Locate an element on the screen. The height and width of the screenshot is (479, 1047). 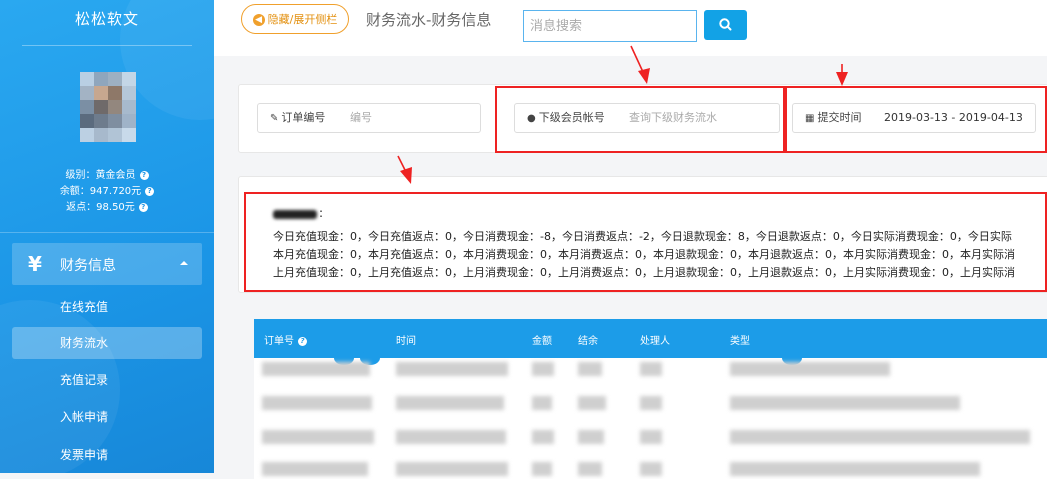
annotation-box-member is located at coordinates (640, 119).